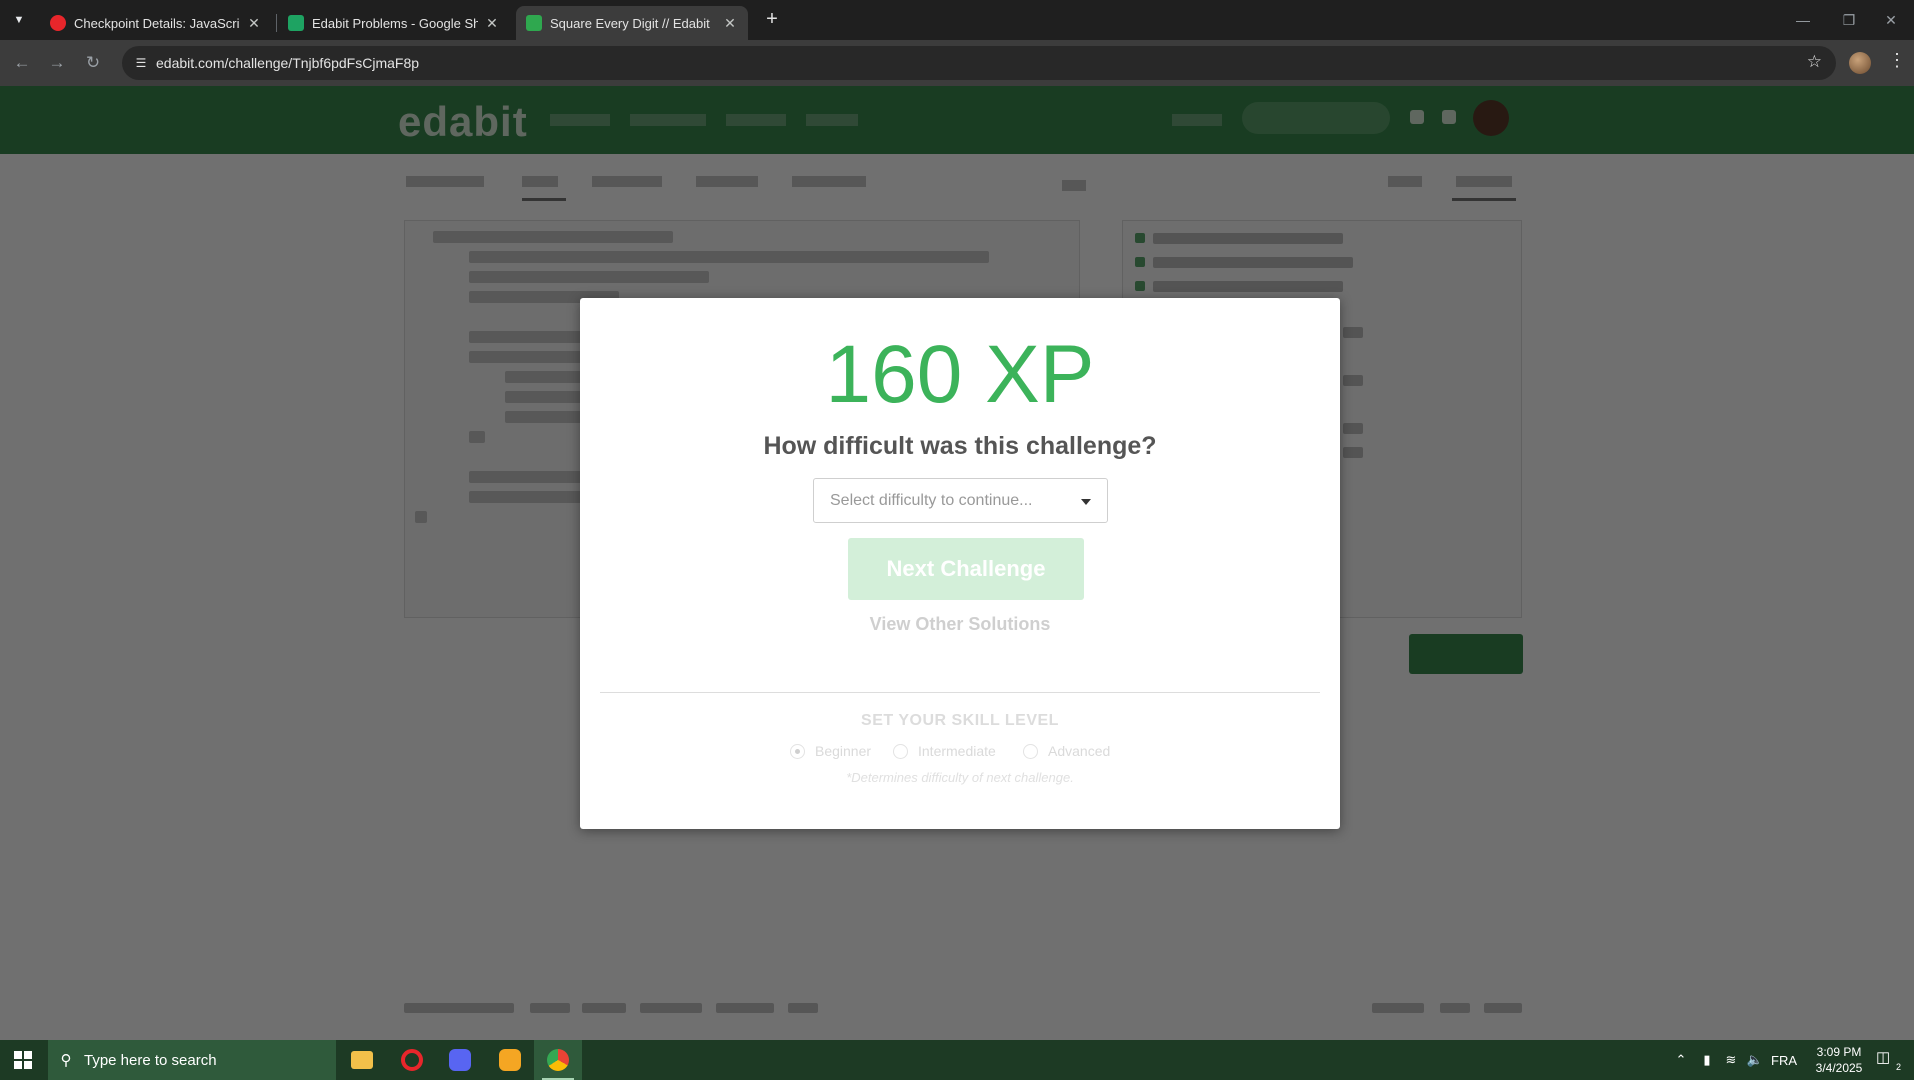  What do you see at coordinates (1898, 1067) in the screenshot?
I see `notification-count: 2` at bounding box center [1898, 1067].